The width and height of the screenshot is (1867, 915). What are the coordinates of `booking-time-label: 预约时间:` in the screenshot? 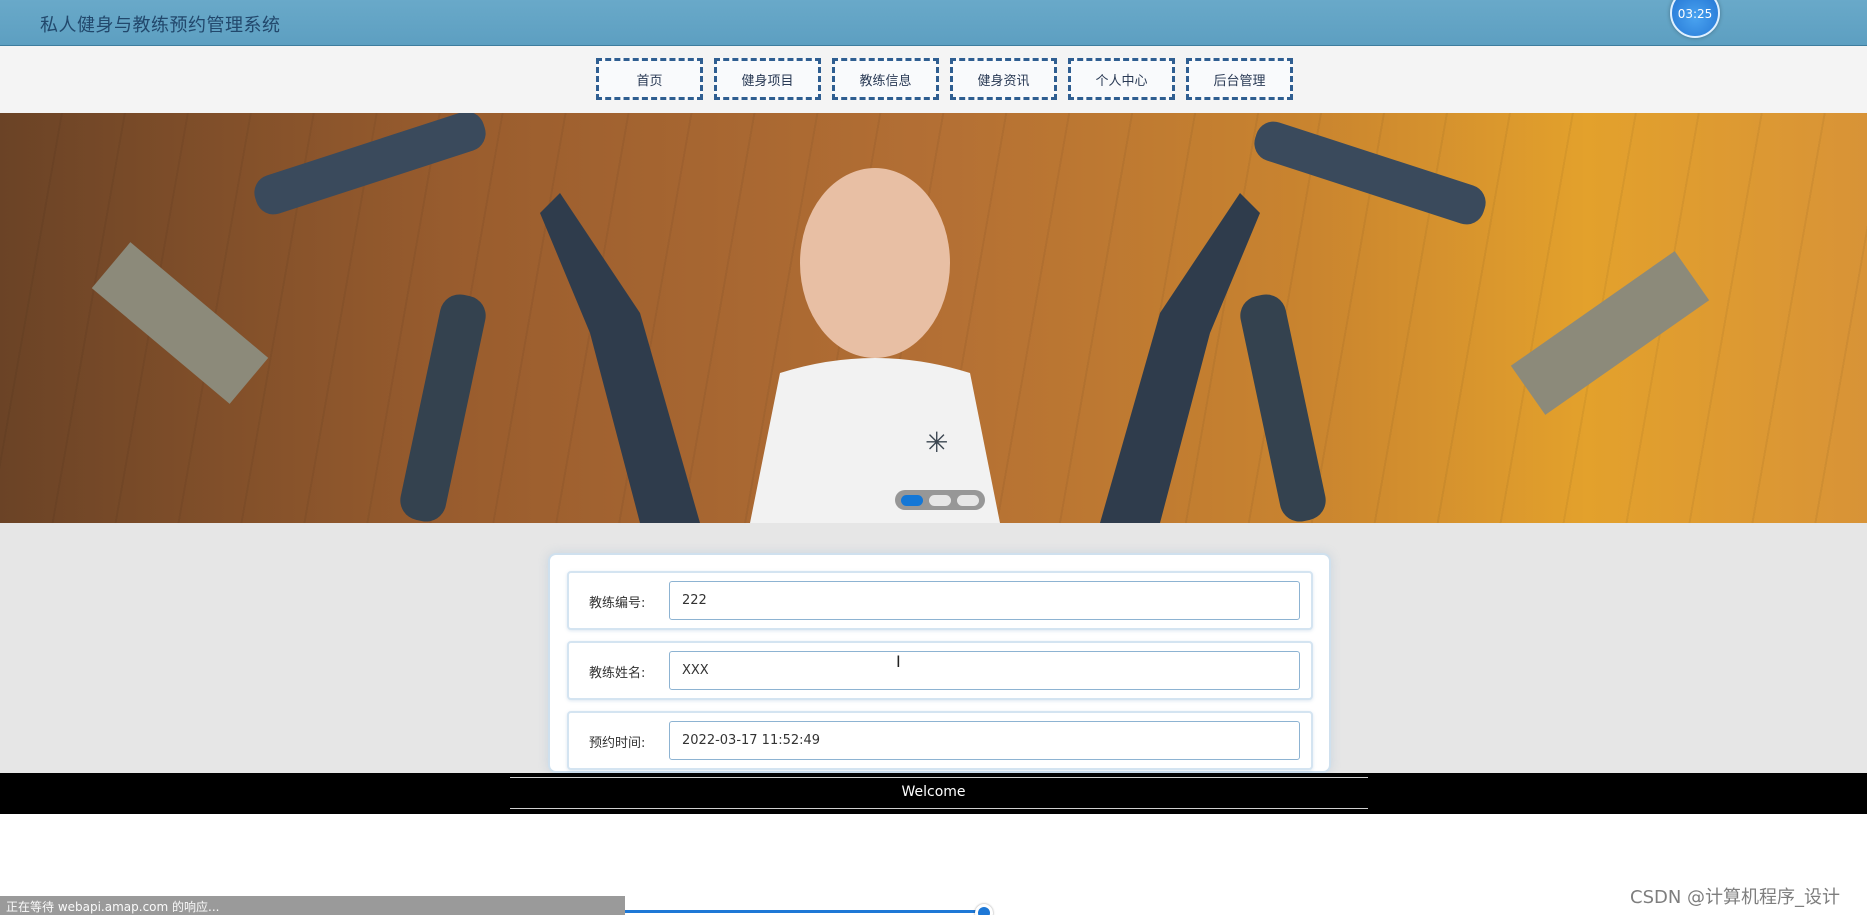 It's located at (617, 743).